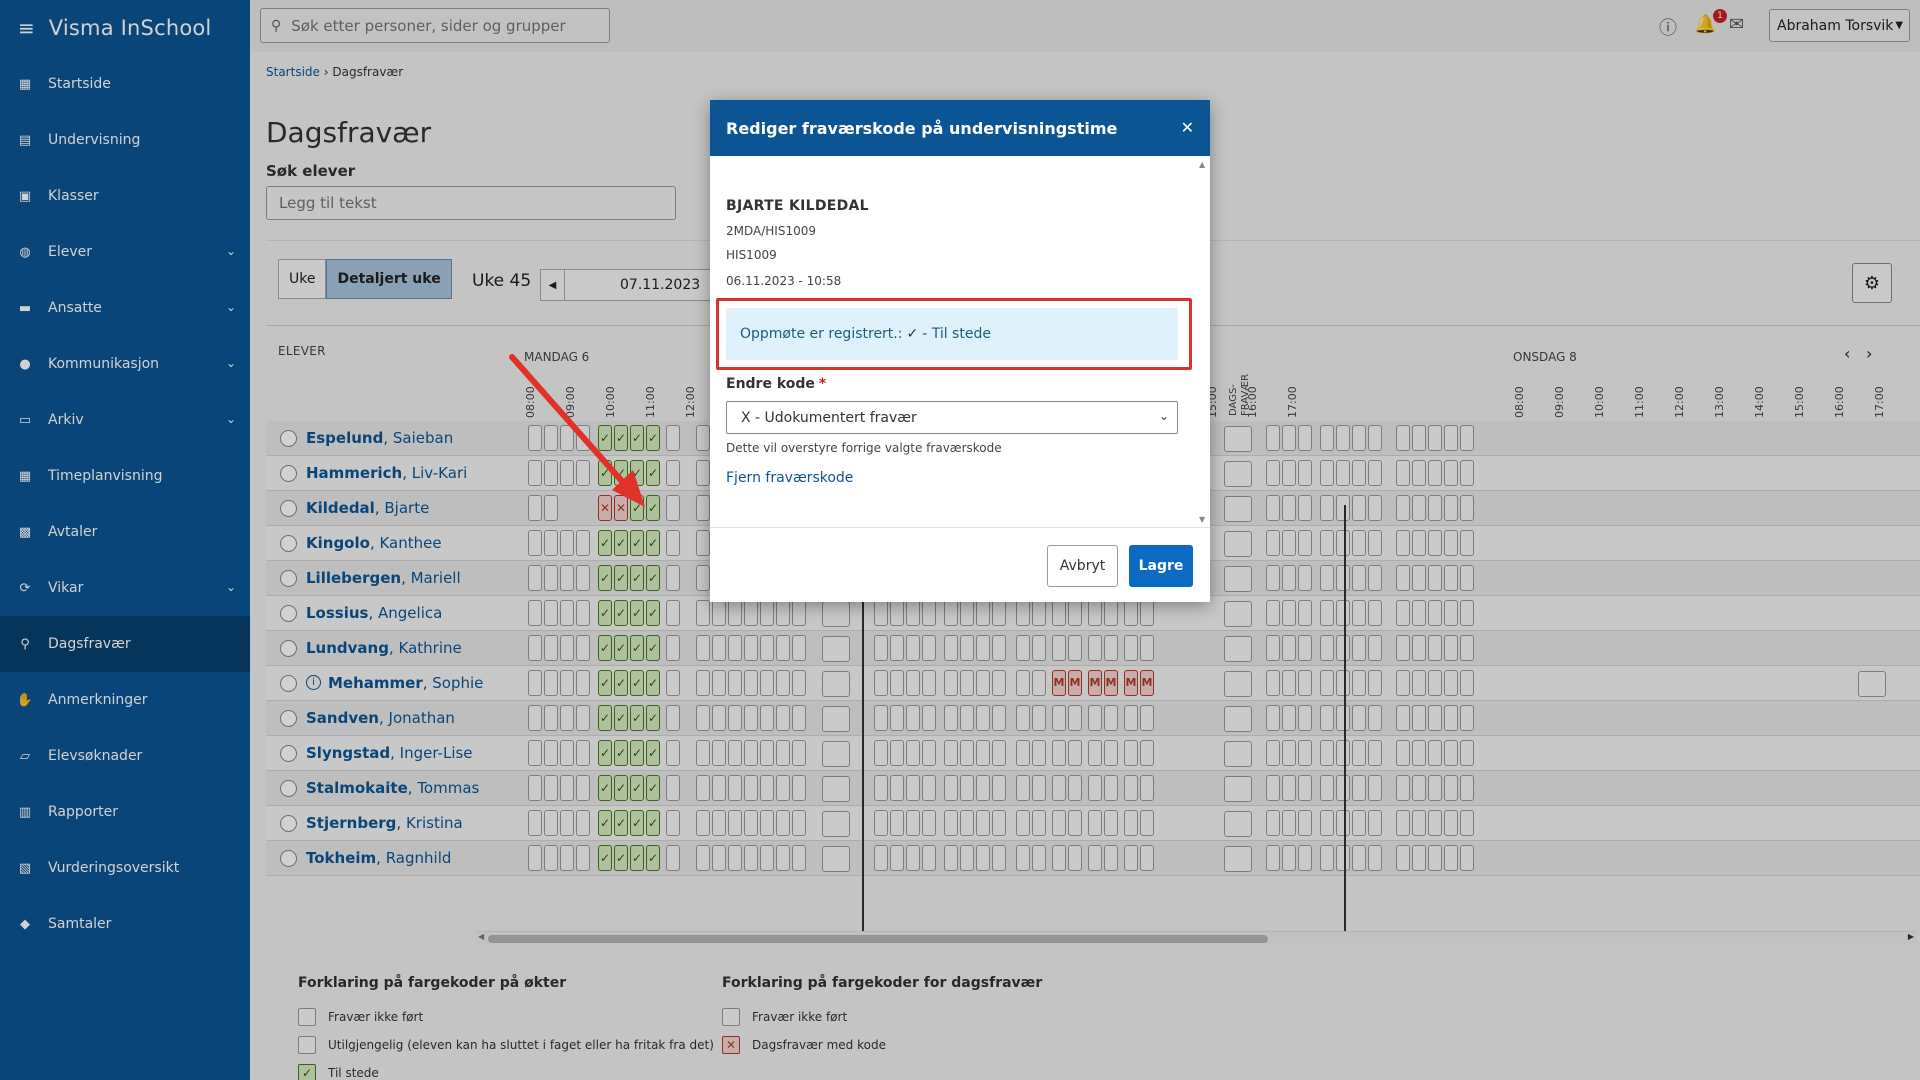  I want to click on lesson-datetime: 06.11.2023 - 10:58, so click(784, 281).